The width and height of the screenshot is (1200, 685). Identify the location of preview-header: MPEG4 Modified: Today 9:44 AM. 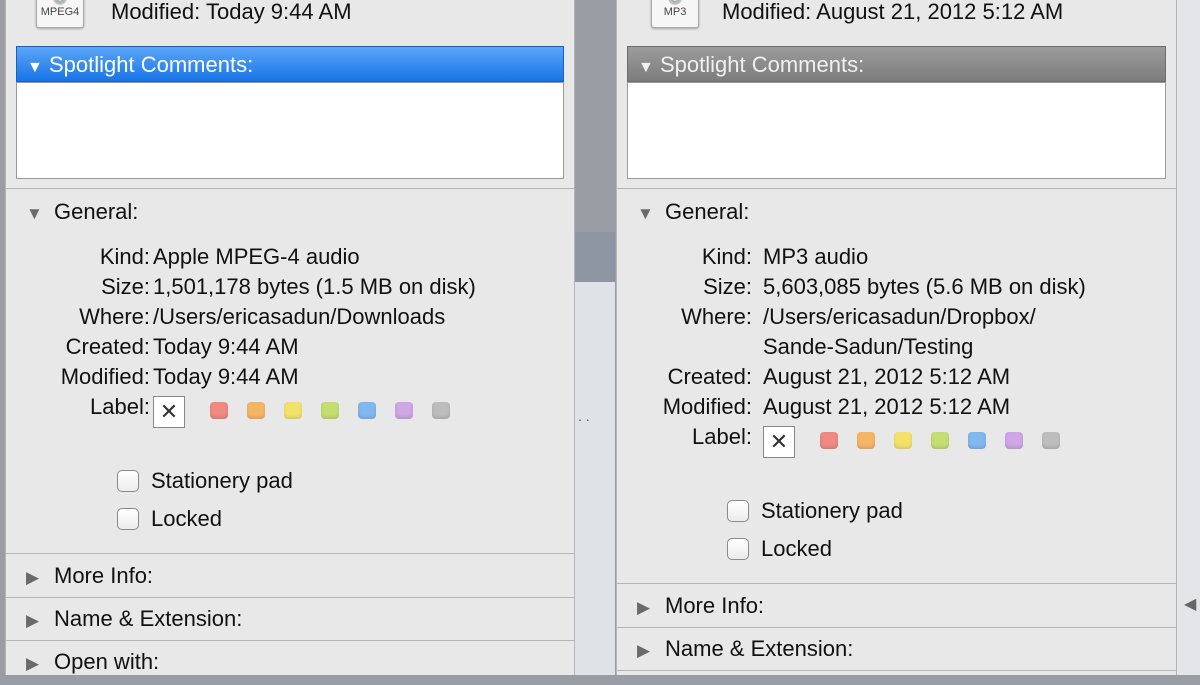
(290, 20).